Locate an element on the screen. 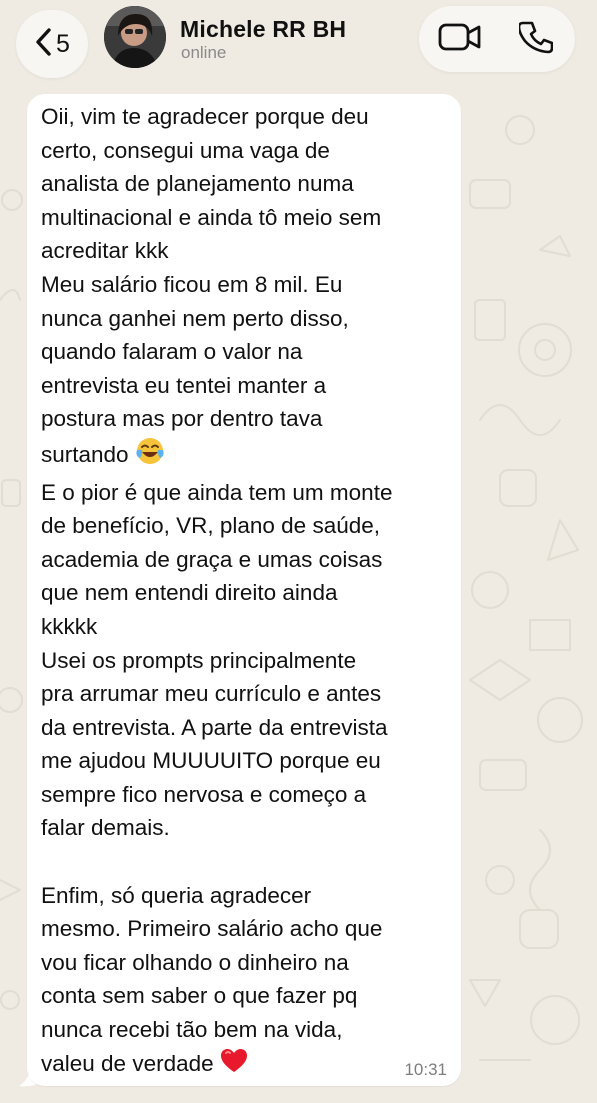 This screenshot has height=1103, width=597. phone-icon is located at coordinates (535, 39).